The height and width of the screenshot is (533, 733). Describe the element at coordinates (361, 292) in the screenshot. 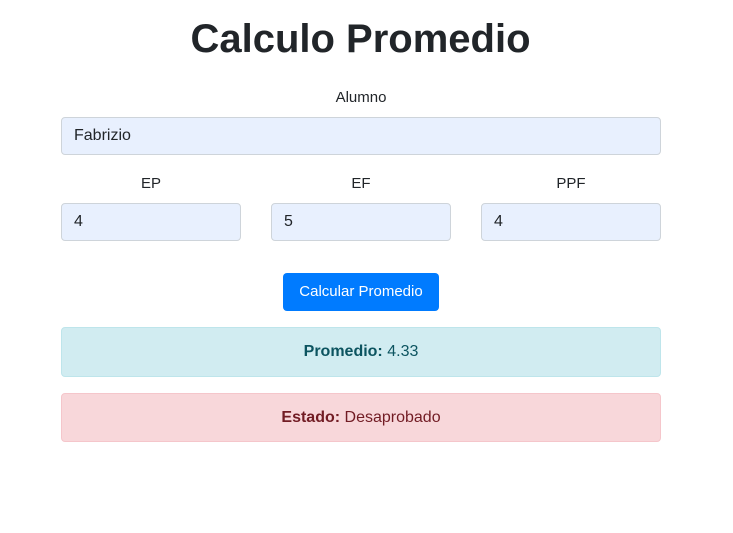

I see `calcular-promedio-button: Calcular Promedio` at that location.